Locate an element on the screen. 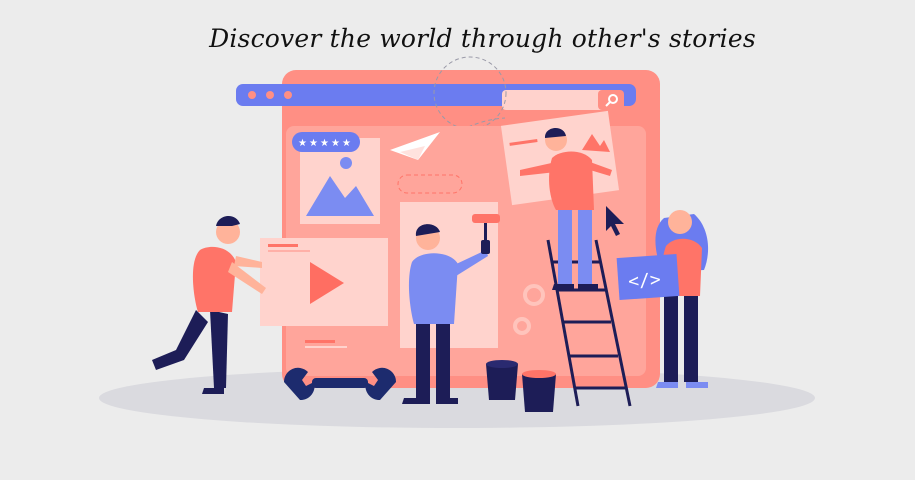 The height and width of the screenshot is (480, 915). person-left is located at coordinates (209, 304).